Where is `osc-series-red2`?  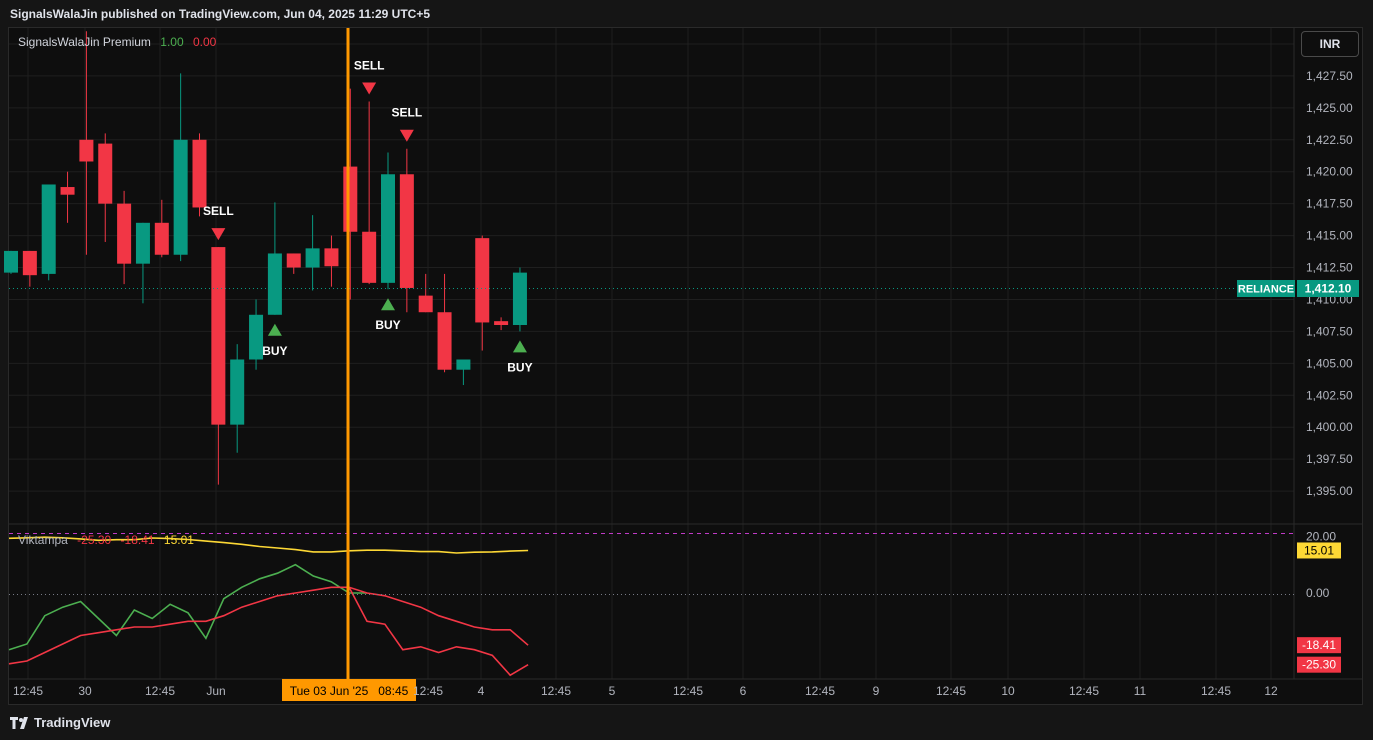 osc-series-red2 is located at coordinates (438, 631).